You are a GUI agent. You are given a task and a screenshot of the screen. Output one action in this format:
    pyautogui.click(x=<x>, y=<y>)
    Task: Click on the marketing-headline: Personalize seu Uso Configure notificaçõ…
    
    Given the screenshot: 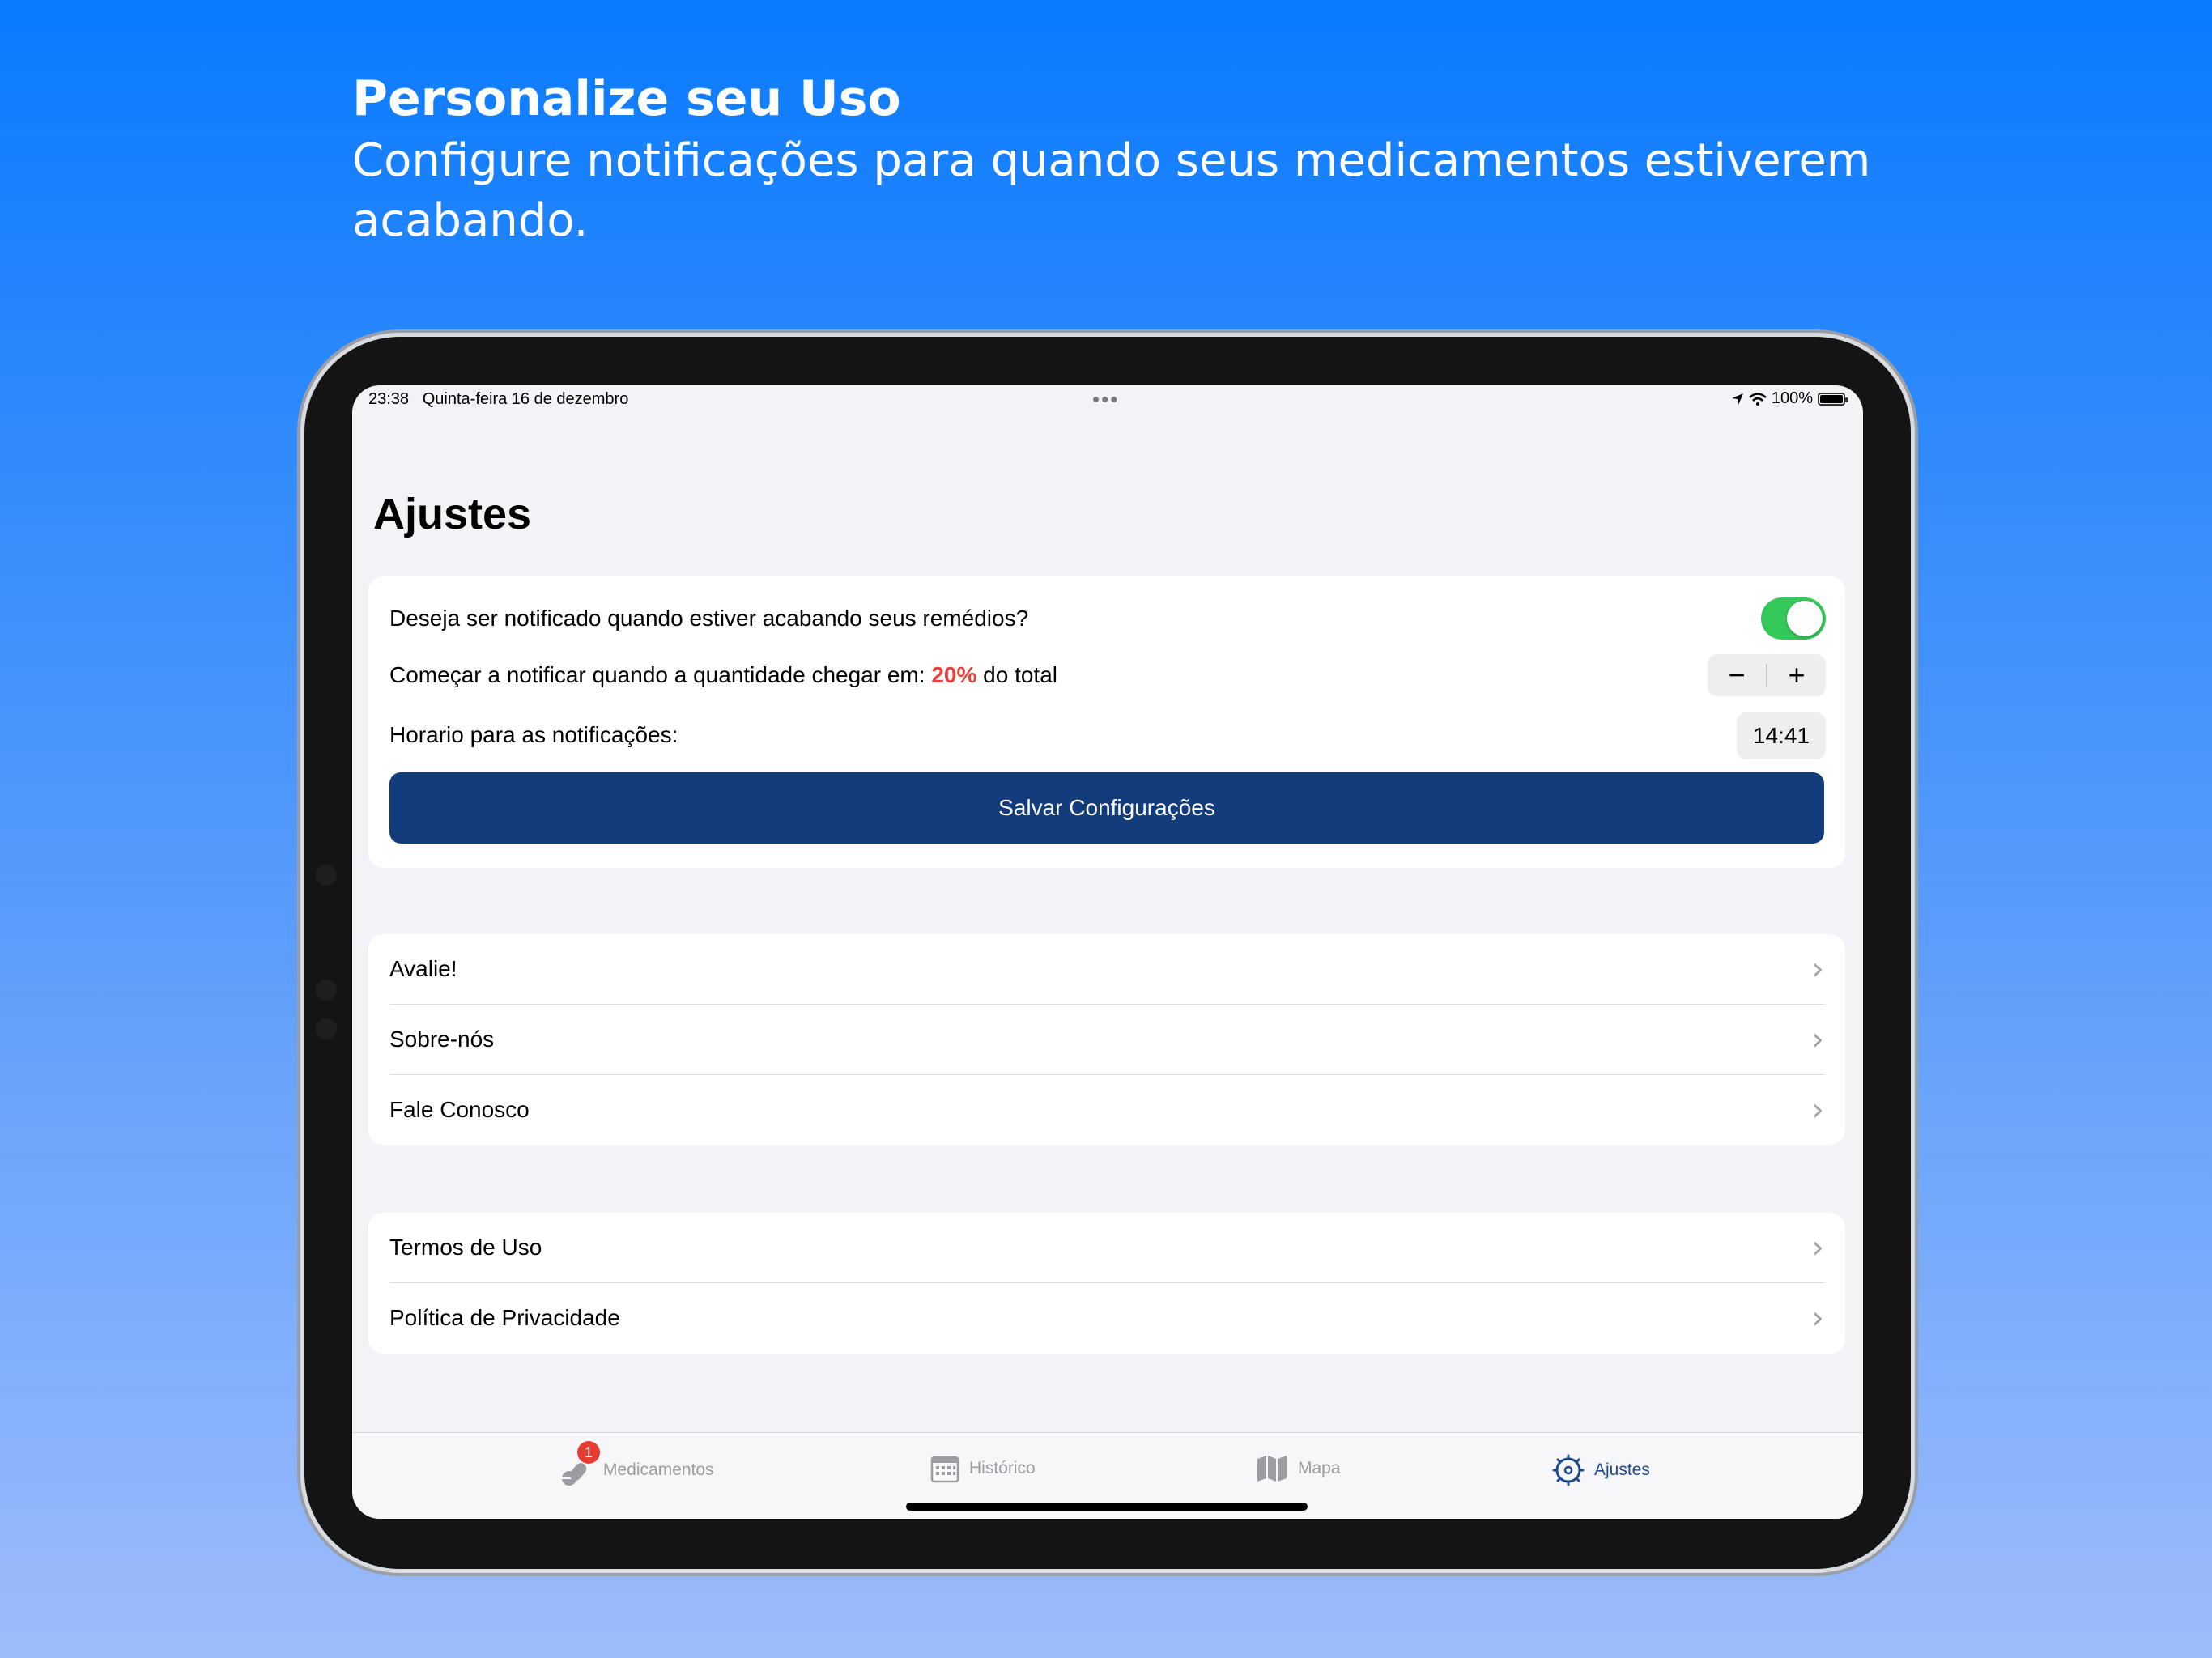 What is the action you would take?
    pyautogui.click(x=1162, y=158)
    